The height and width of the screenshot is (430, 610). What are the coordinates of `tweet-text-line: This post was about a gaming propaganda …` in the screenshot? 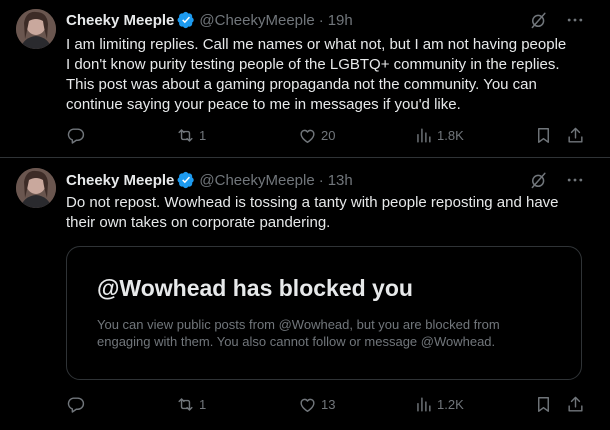 It's located at (301, 84).